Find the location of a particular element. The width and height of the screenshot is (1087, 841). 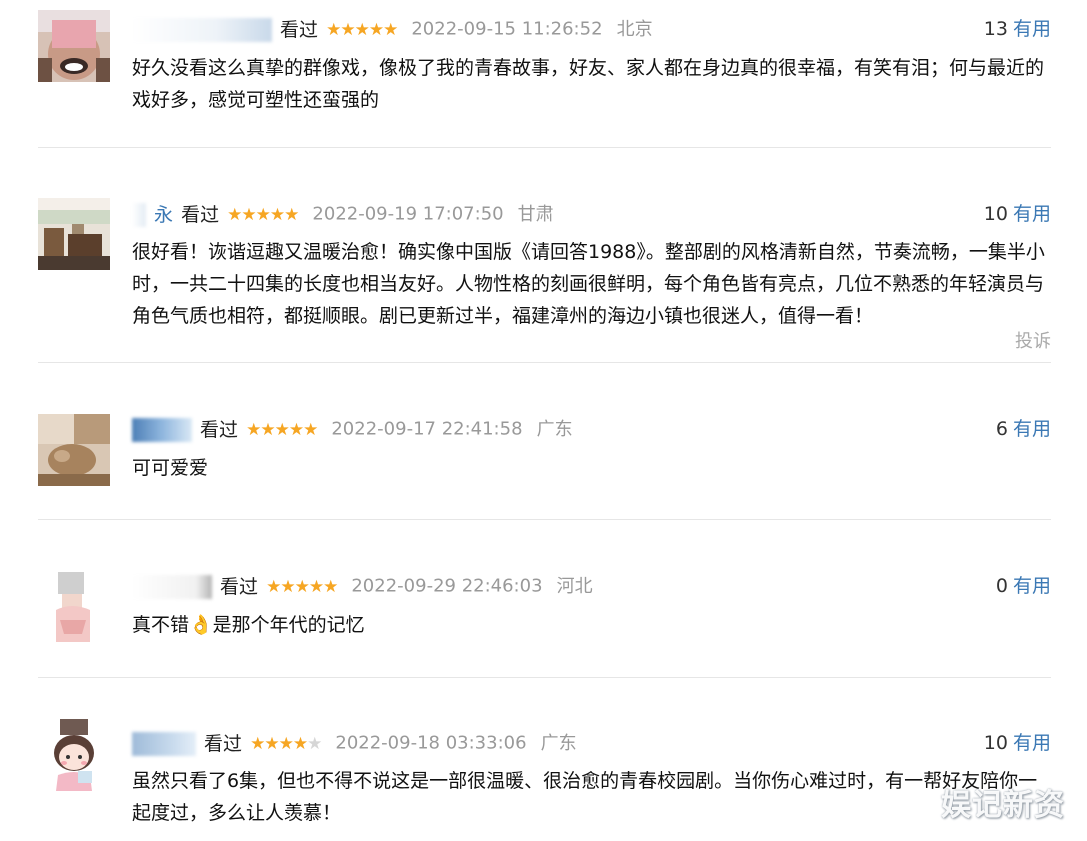

vote-count: 6 is located at coordinates (1001, 429).